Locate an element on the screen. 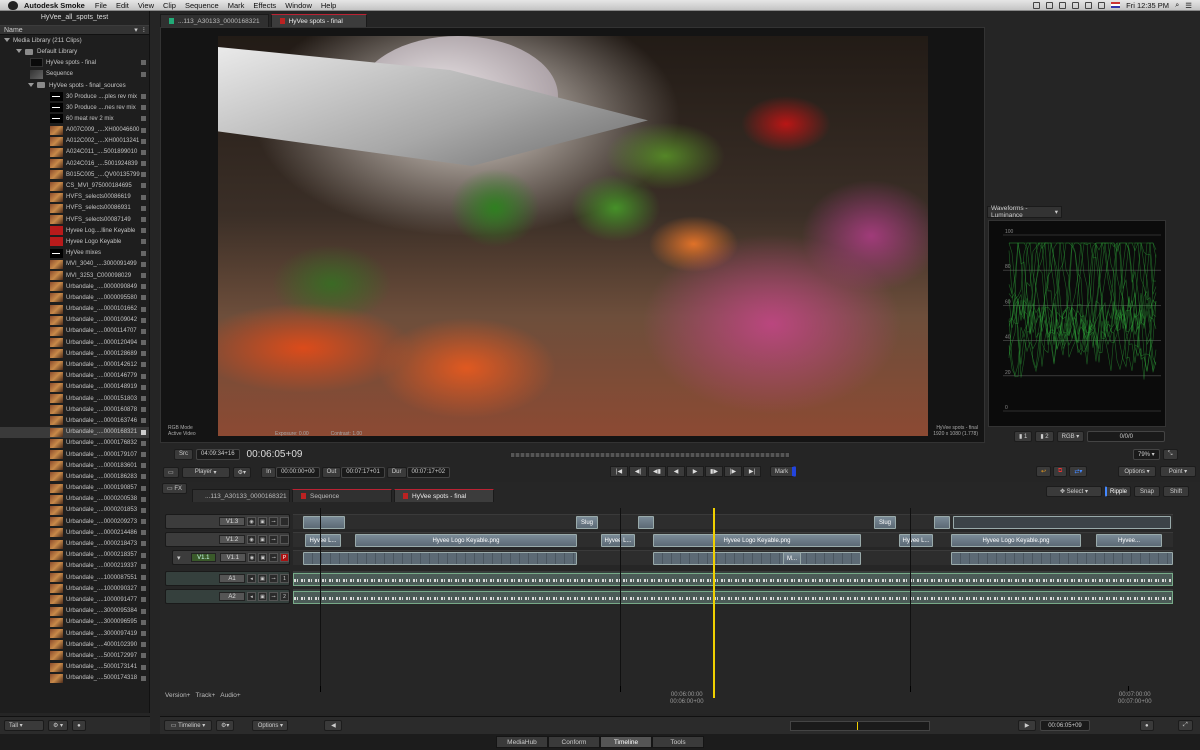  channel-1-button: ▮ 1 is located at coordinates (1023, 436).